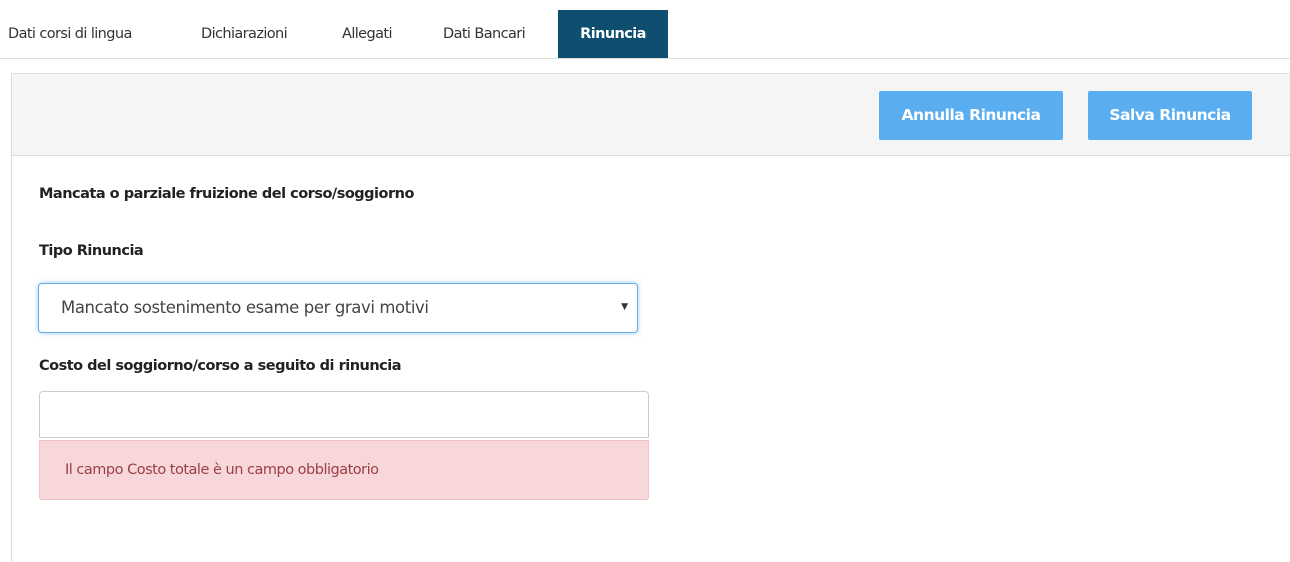 The width and height of the screenshot is (1290, 562). I want to click on tab-dati-bancari: Dati Bancari, so click(484, 34).